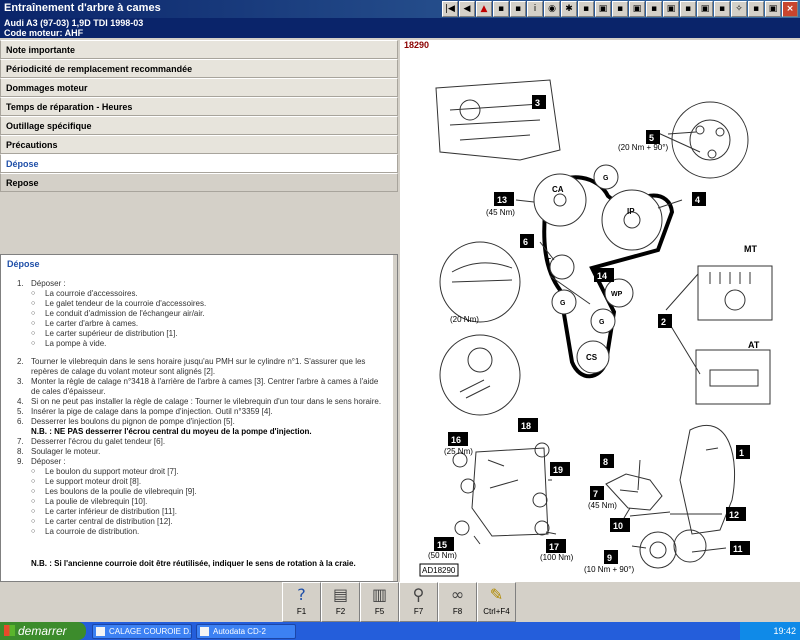 The height and width of the screenshot is (640, 800). Describe the element at coordinates (496, 602) in the screenshot. I see `ctrl-f4-notes-button: ✎ Ctrl+F4` at that location.